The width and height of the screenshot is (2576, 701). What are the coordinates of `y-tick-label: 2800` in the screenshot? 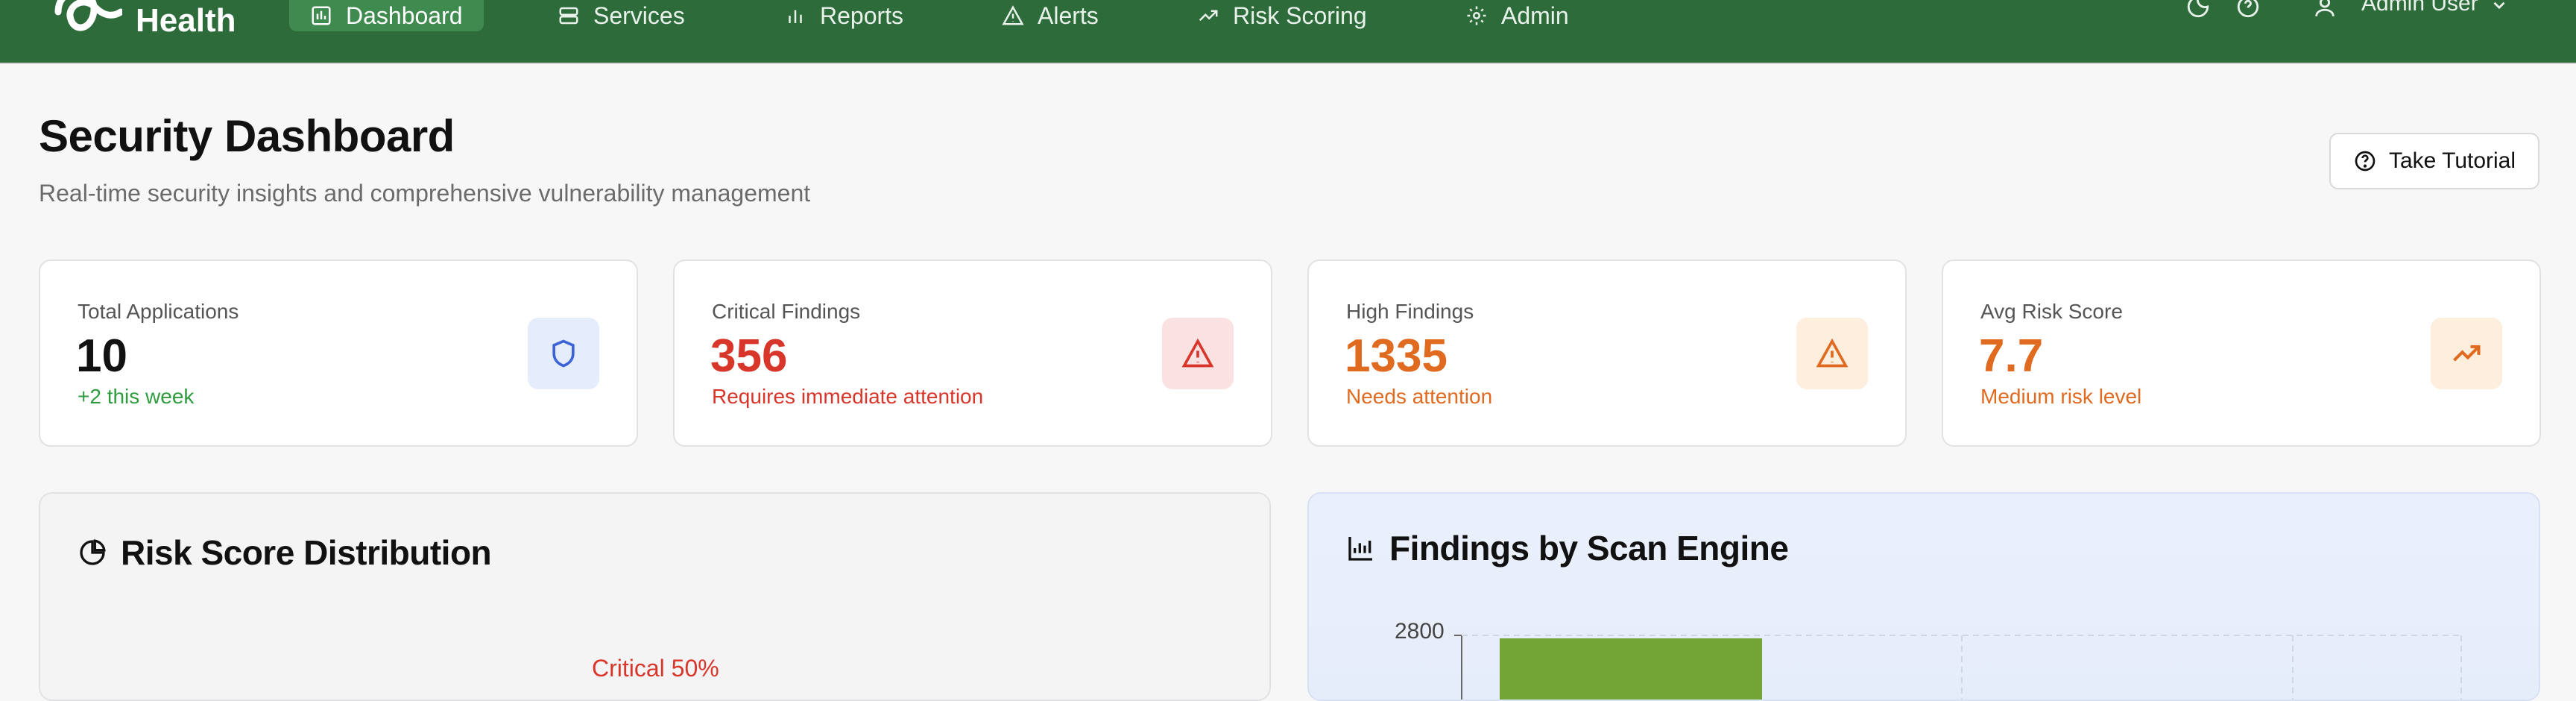 It's located at (1420, 631).